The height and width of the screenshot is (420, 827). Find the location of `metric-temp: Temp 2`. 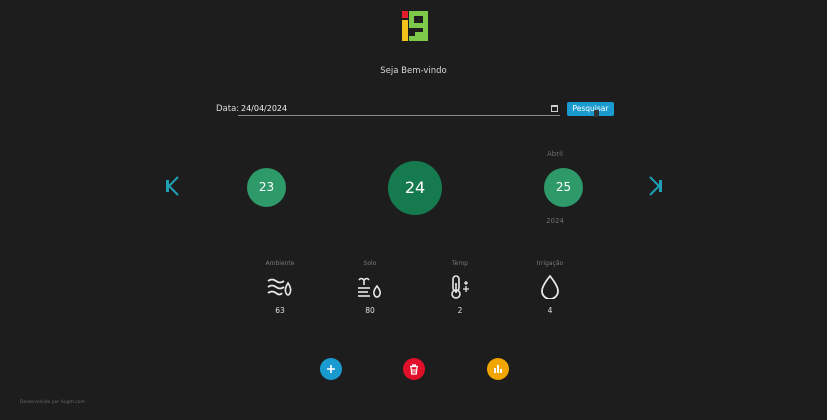

metric-temp: Temp 2 is located at coordinates (460, 287).